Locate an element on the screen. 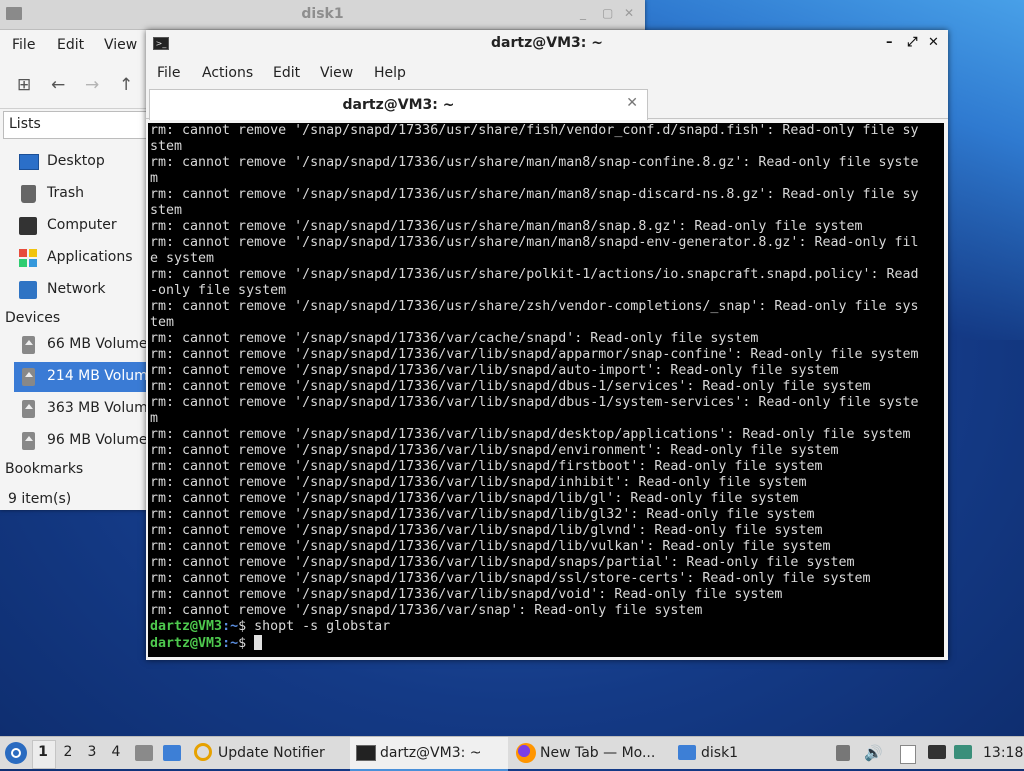 The height and width of the screenshot is (771, 1024). menu-actions: Actions is located at coordinates (227, 73).